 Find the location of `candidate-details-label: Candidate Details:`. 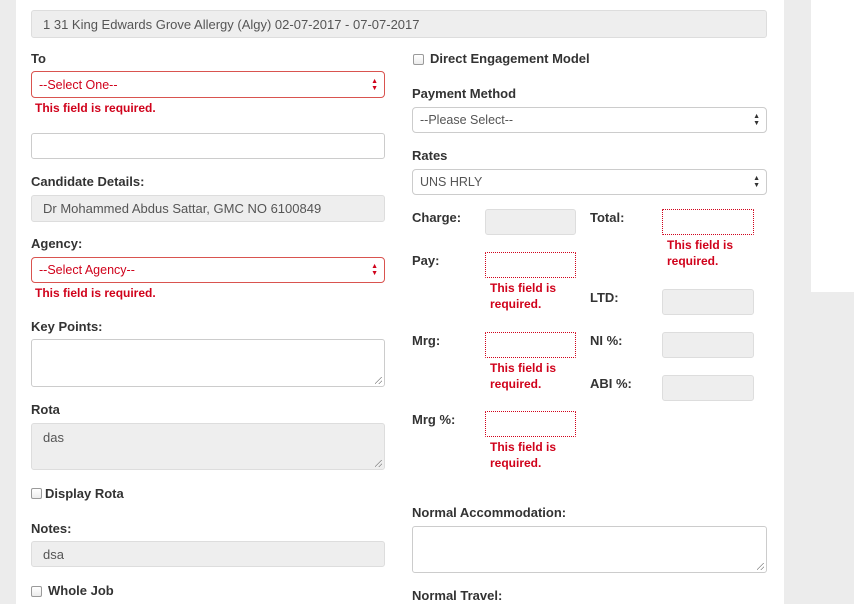

candidate-details-label: Candidate Details: is located at coordinates (88, 181).